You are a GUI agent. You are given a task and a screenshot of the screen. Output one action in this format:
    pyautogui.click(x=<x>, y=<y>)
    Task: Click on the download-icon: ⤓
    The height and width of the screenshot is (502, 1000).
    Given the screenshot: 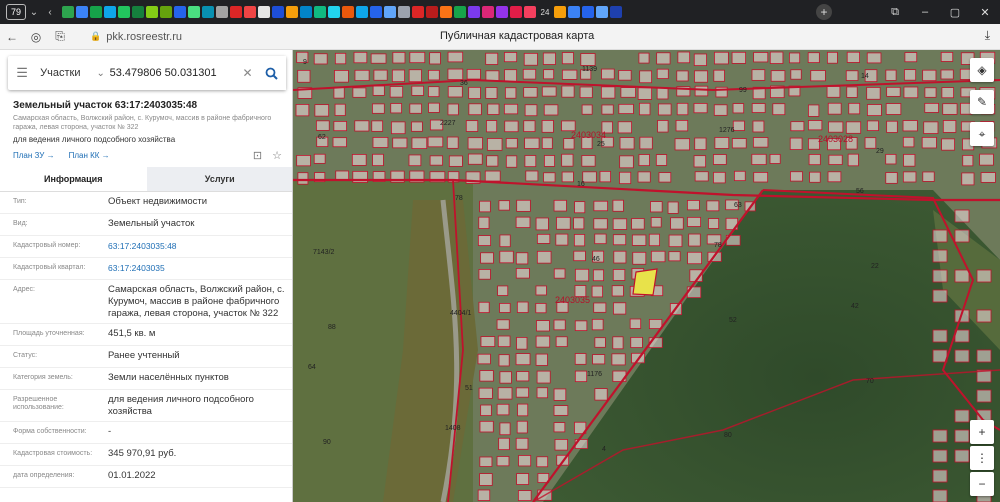 What is the action you would take?
    pyautogui.click(x=987, y=35)
    